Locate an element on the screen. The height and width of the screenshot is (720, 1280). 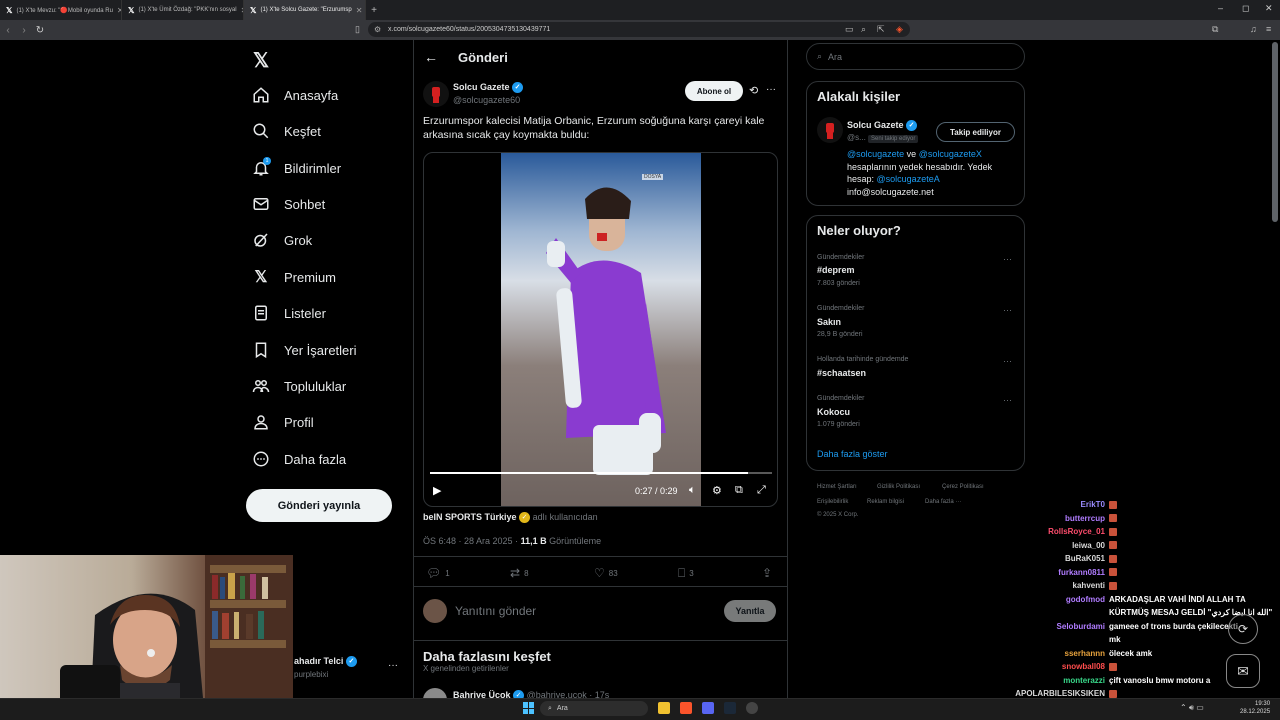
trend-name: #deprem is located at coordinates (836, 270).